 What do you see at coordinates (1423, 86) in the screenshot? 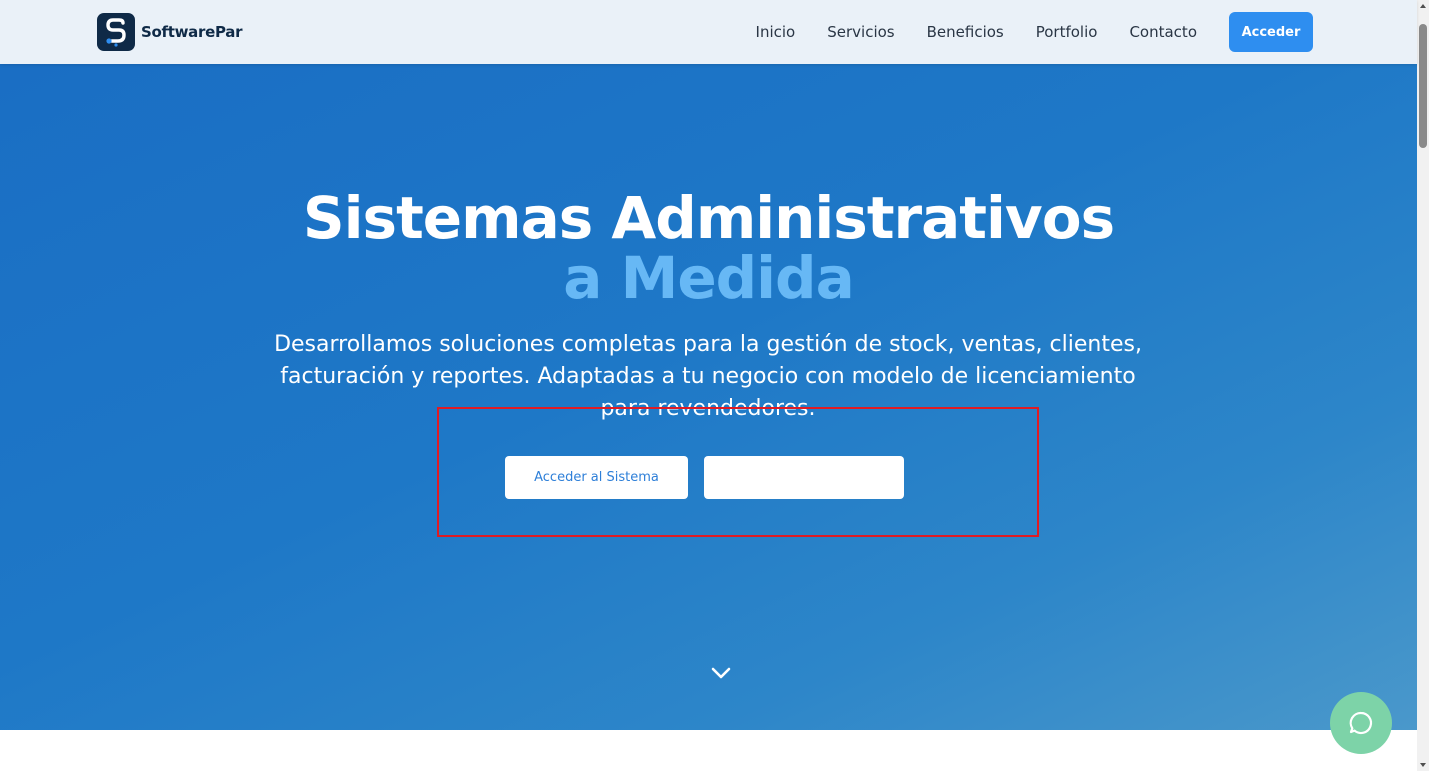
I see `scrollbar-thumb` at bounding box center [1423, 86].